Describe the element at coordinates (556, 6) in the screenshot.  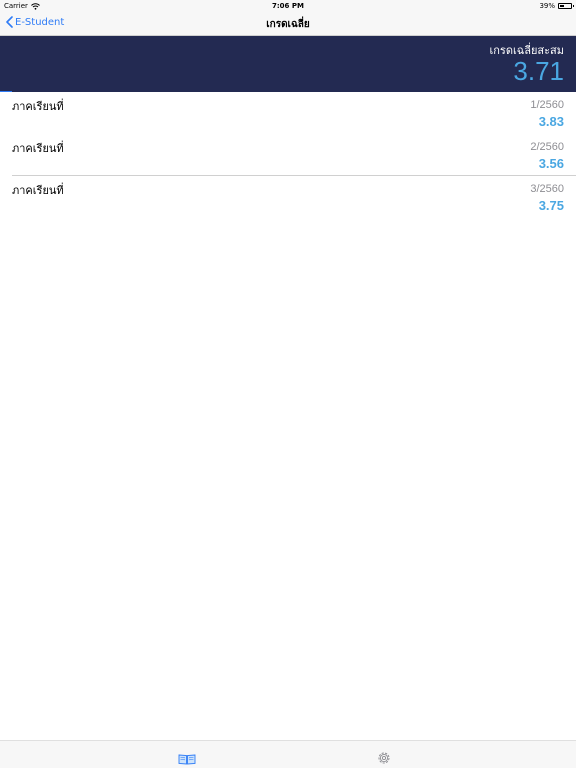
I see `battery-indicator: 39%` at that location.